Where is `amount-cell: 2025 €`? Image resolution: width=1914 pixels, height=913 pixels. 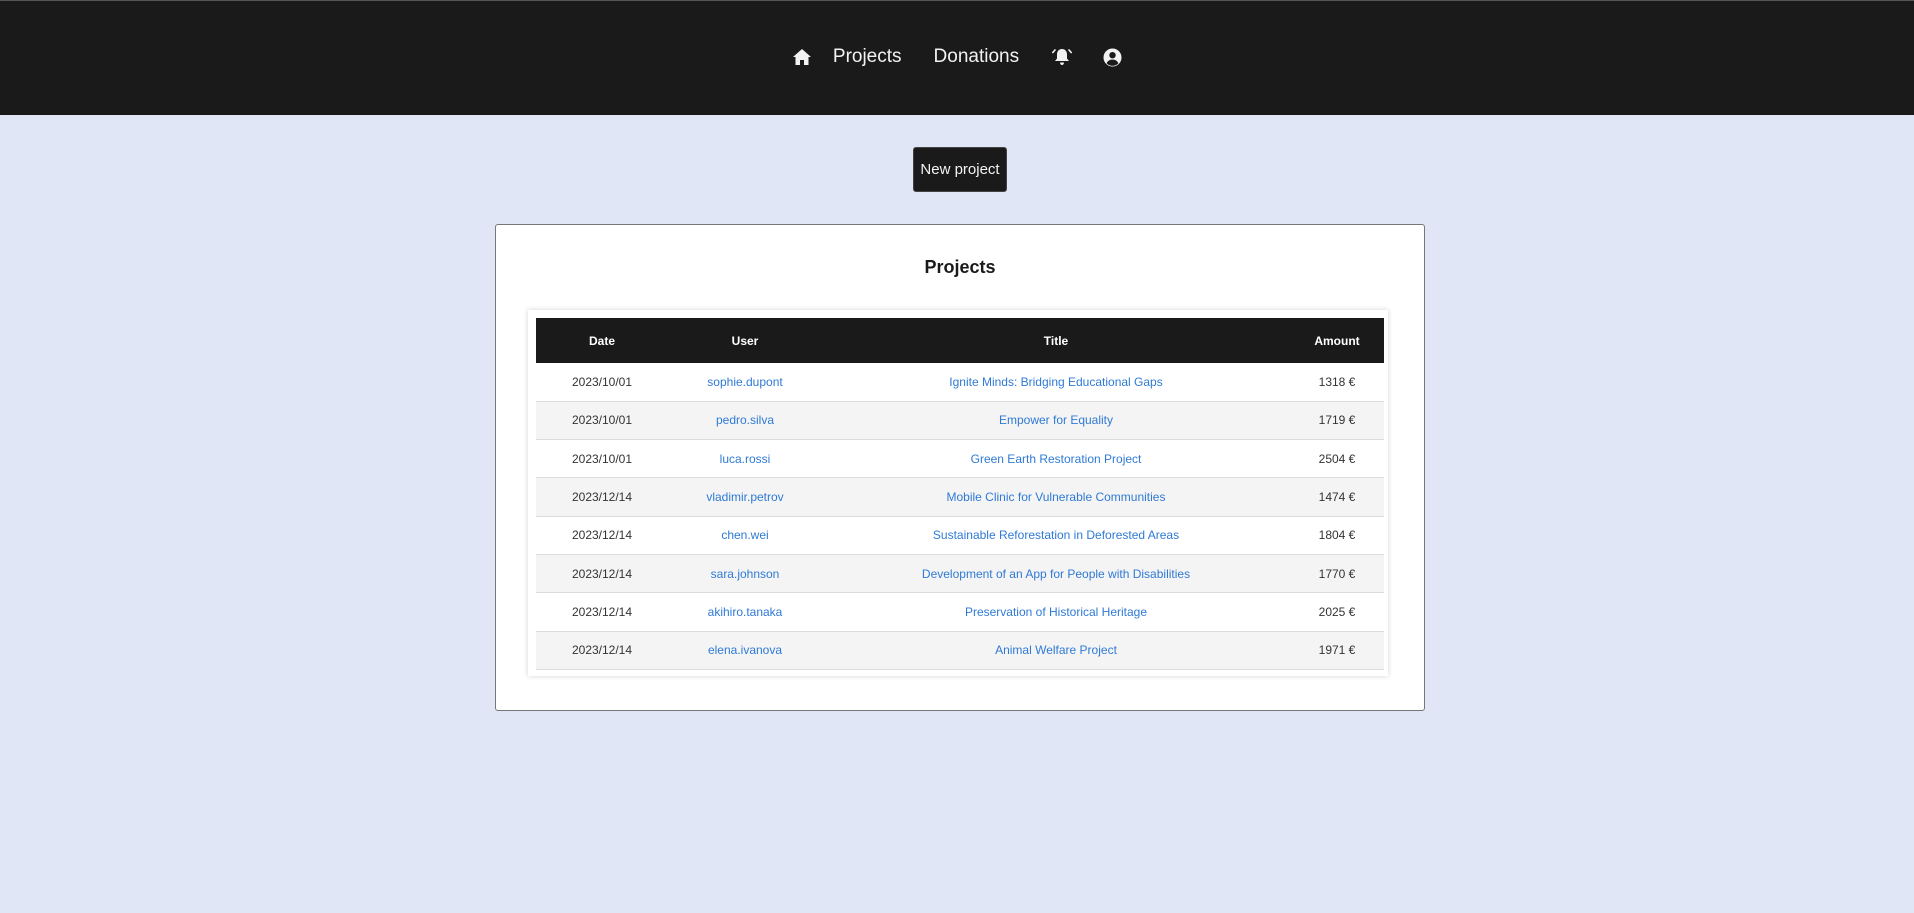
amount-cell: 2025 € is located at coordinates (1337, 611).